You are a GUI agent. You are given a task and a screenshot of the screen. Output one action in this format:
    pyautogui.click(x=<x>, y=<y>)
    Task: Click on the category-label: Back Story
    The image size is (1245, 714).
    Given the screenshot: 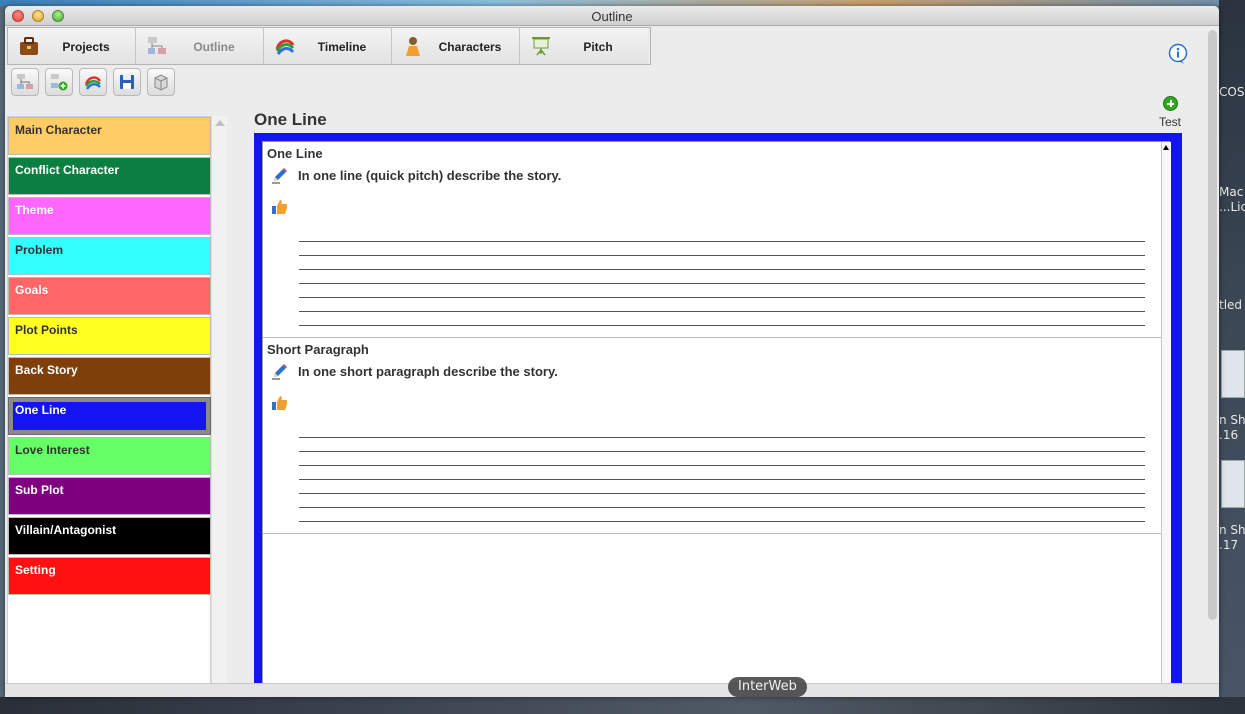 What is the action you would take?
    pyautogui.click(x=46, y=370)
    